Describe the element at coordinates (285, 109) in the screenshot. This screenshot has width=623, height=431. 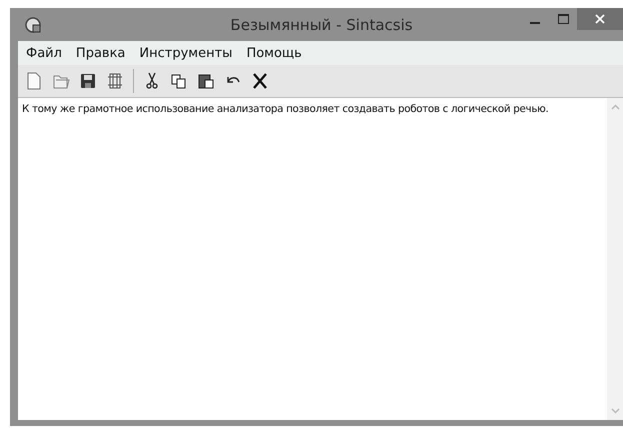
I see `editor-text: К тому же грамотное использование анализатора позволяет создавать роботов с логической речью.` at that location.